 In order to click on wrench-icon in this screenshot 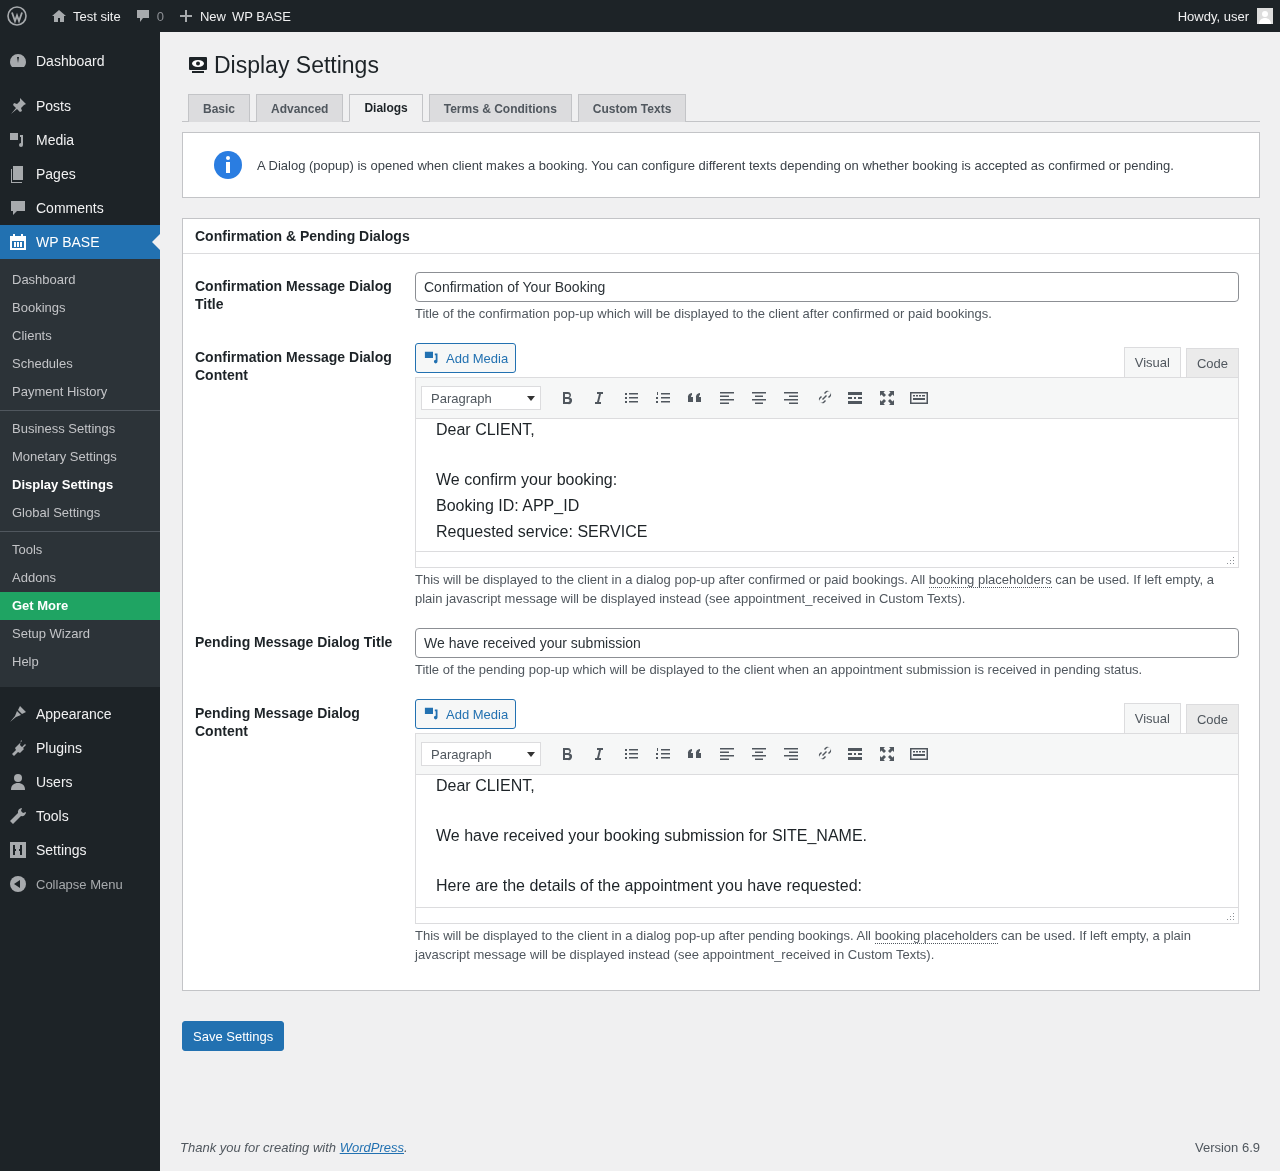, I will do `click(18, 816)`.